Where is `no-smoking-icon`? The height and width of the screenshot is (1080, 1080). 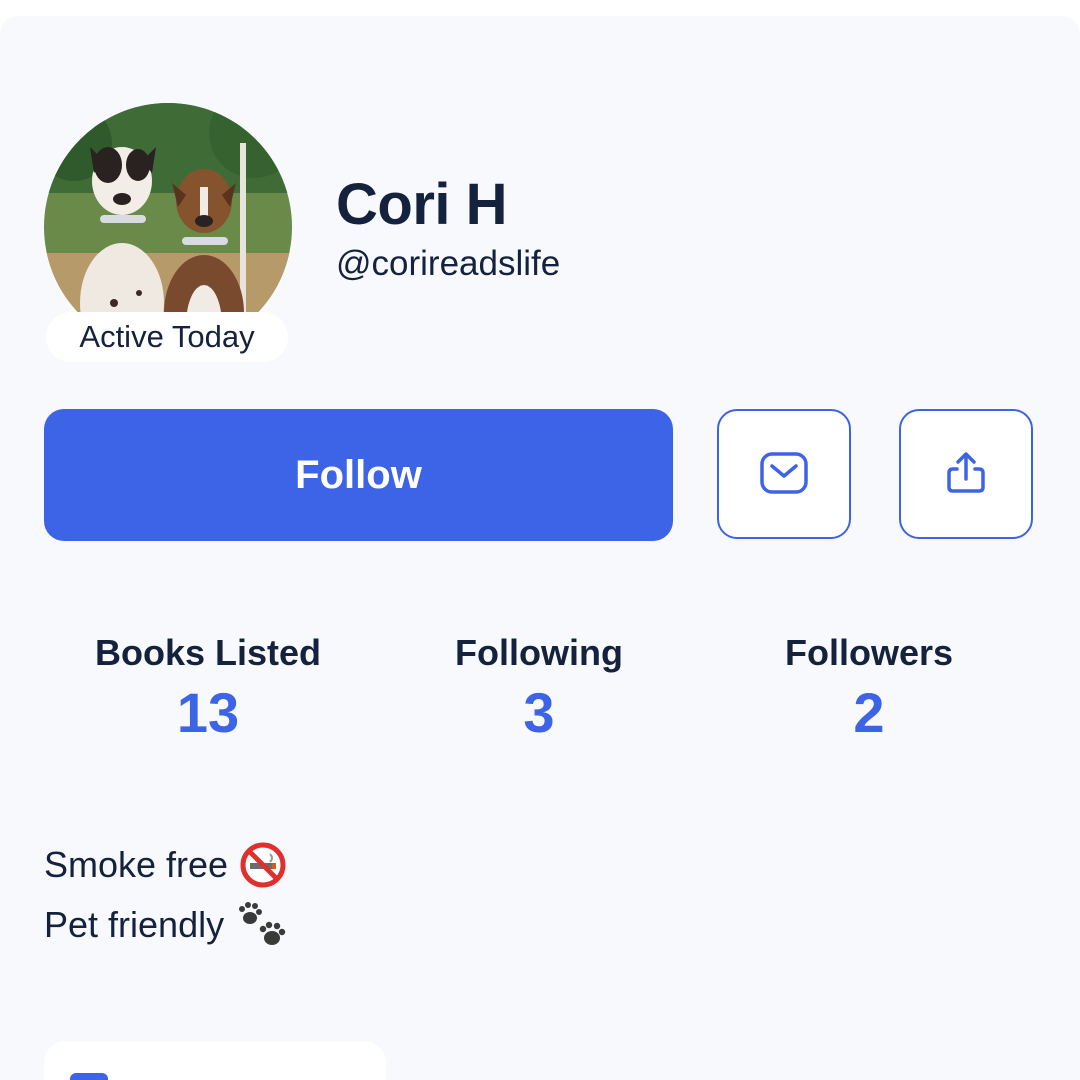
no-smoking-icon is located at coordinates (263, 865).